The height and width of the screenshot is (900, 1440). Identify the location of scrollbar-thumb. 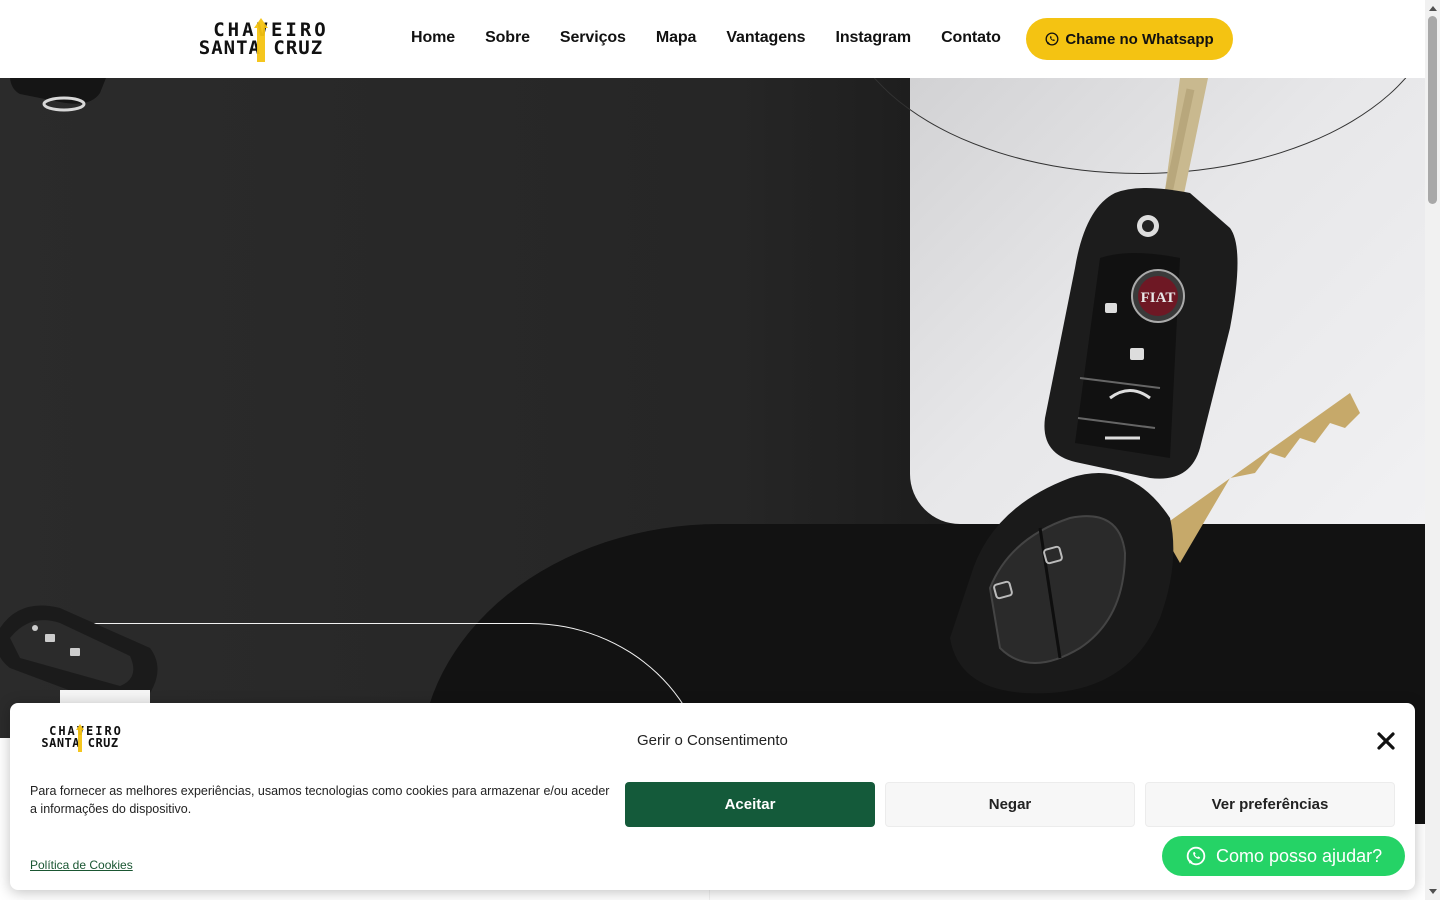
(1432, 110).